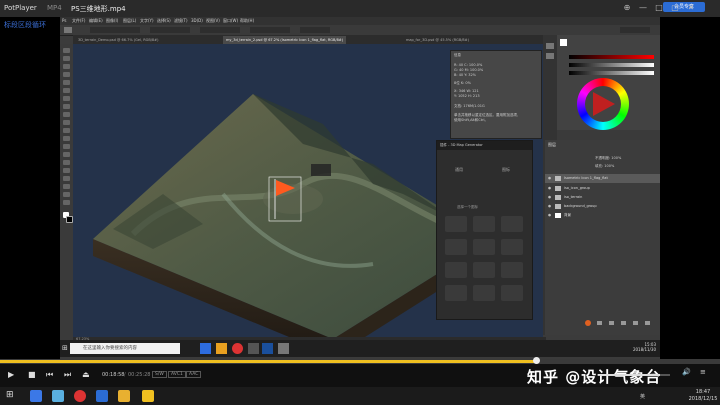  I want to click on minimize-icon: —, so click(643, 8).